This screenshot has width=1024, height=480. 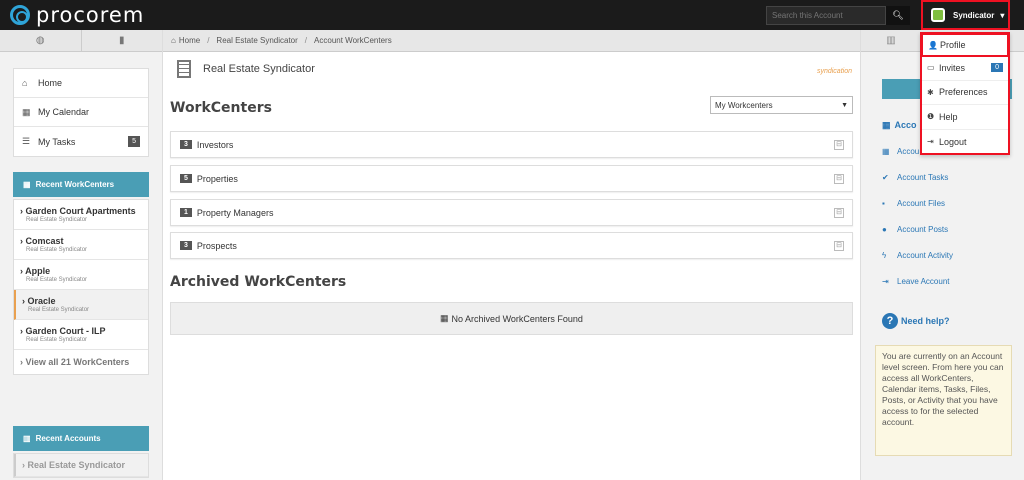 What do you see at coordinates (512, 15) in the screenshot?
I see `top-bar: procorem 🔍︎ Syndicator ▾` at bounding box center [512, 15].